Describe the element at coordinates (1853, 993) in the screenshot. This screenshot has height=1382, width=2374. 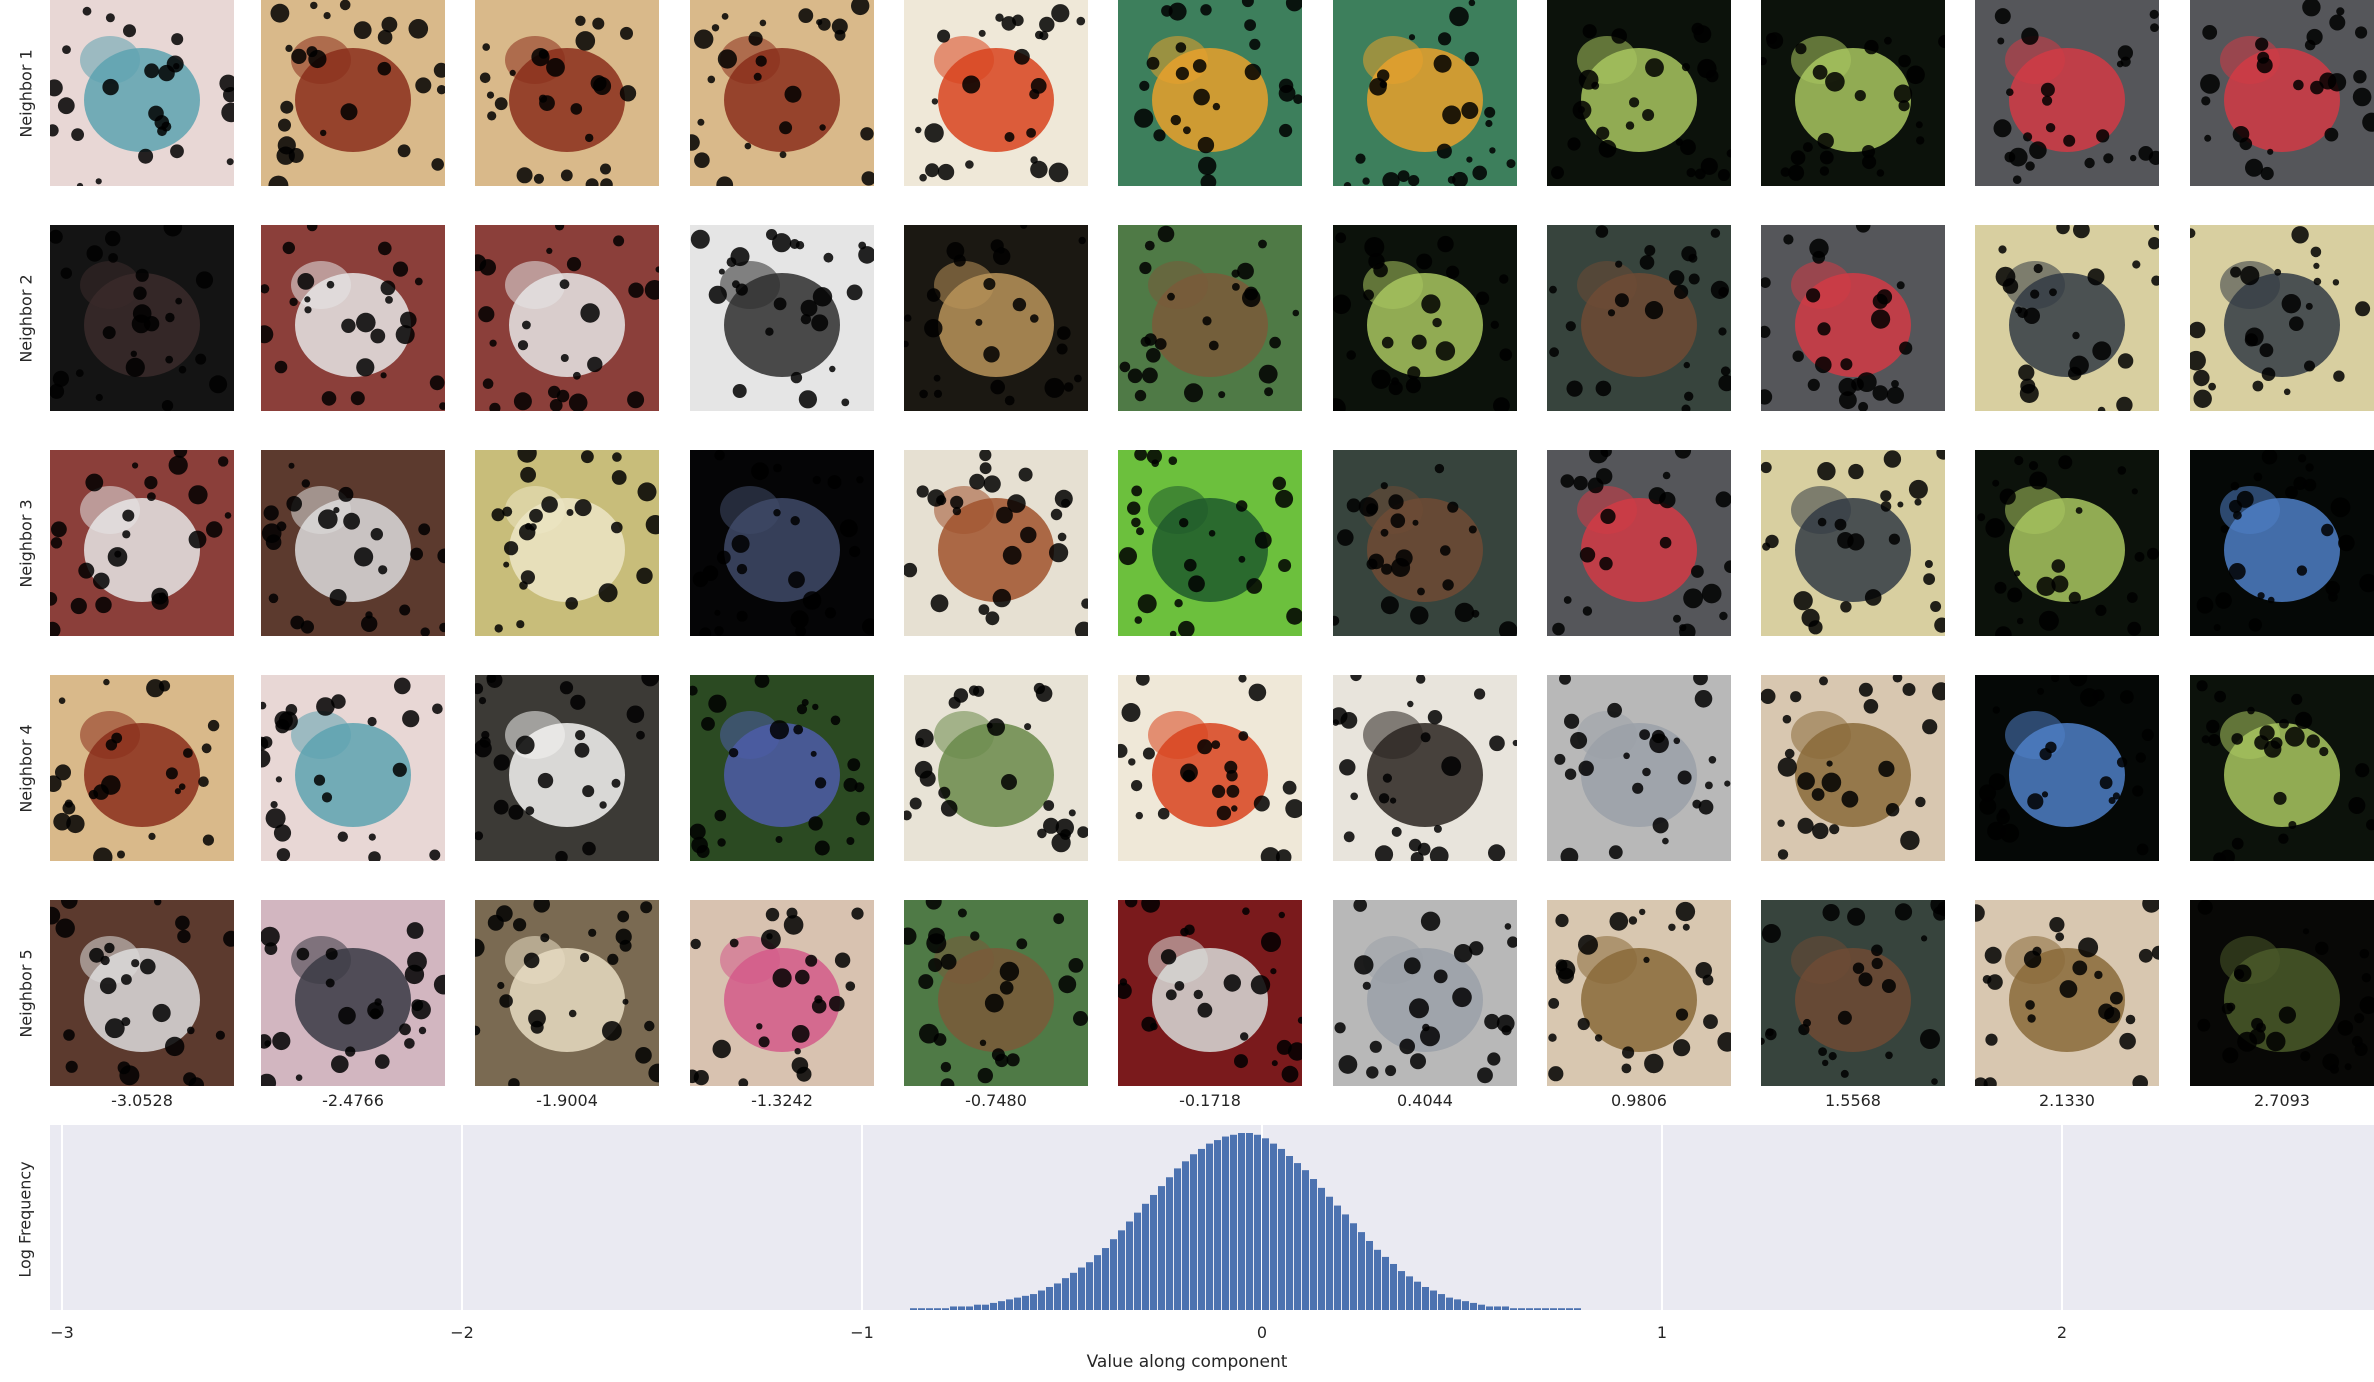
I see `stick-on-granite-photo` at that location.